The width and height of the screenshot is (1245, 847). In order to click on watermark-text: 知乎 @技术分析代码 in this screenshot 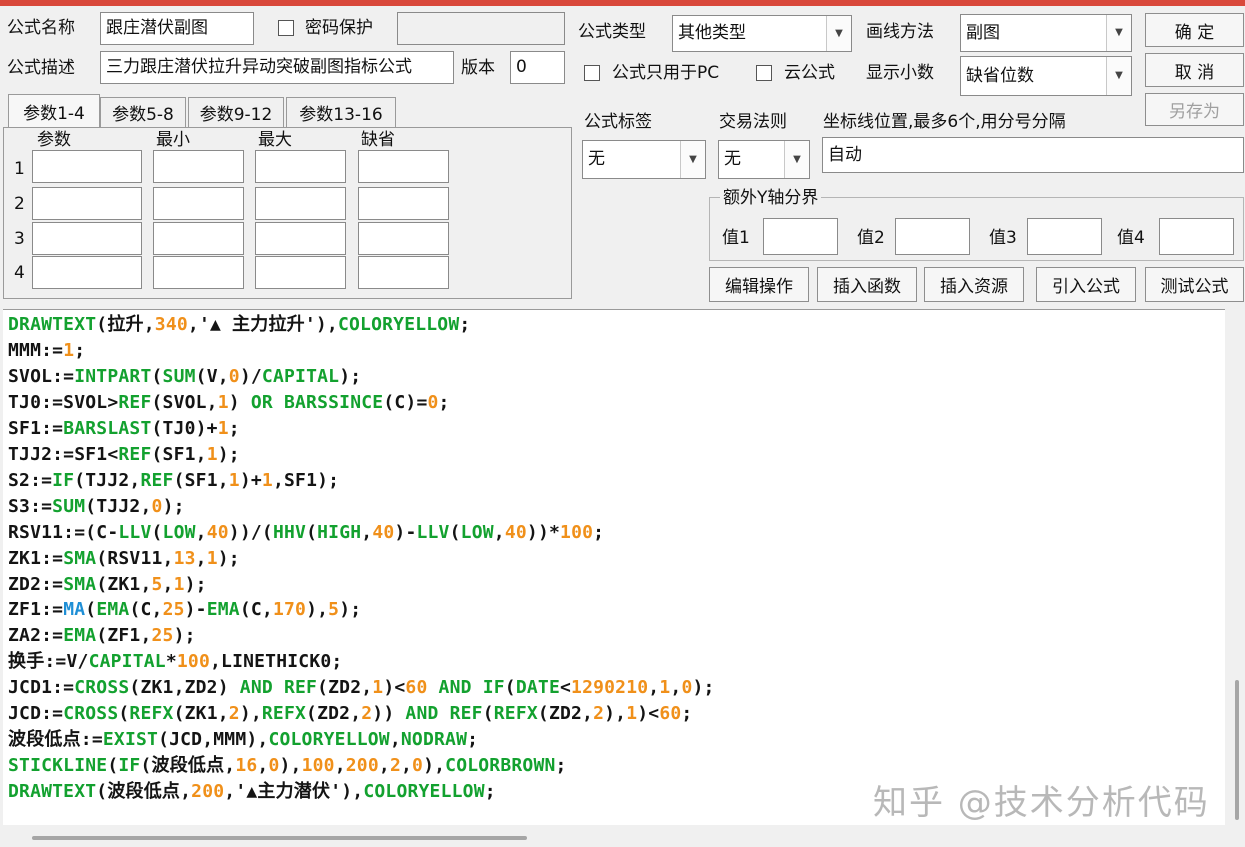, I will do `click(1041, 803)`.